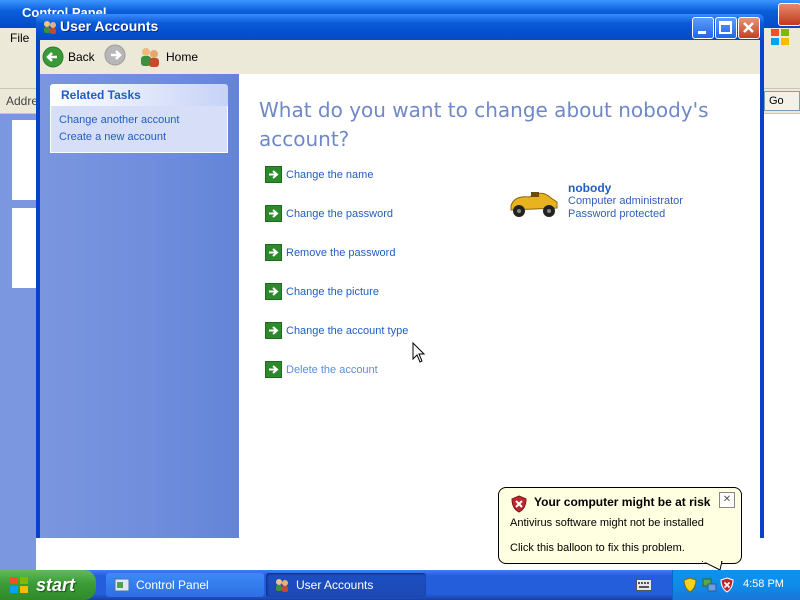 This screenshot has width=800, height=600. Describe the element at coordinates (690, 585) in the screenshot. I see `security-center-icon` at that location.